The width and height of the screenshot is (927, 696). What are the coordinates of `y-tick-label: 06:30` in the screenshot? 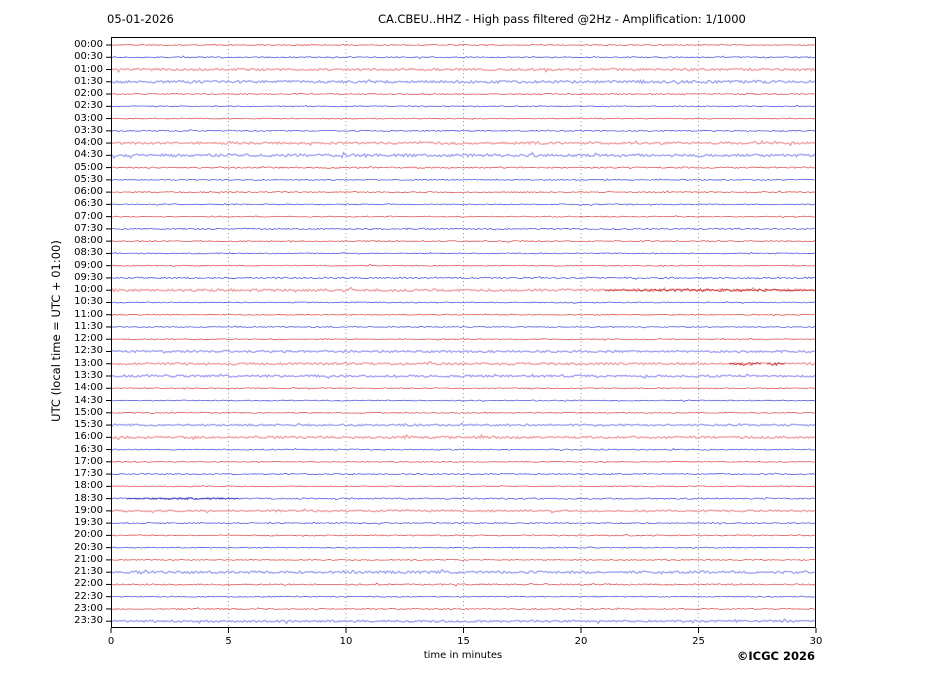 It's located at (88, 204).